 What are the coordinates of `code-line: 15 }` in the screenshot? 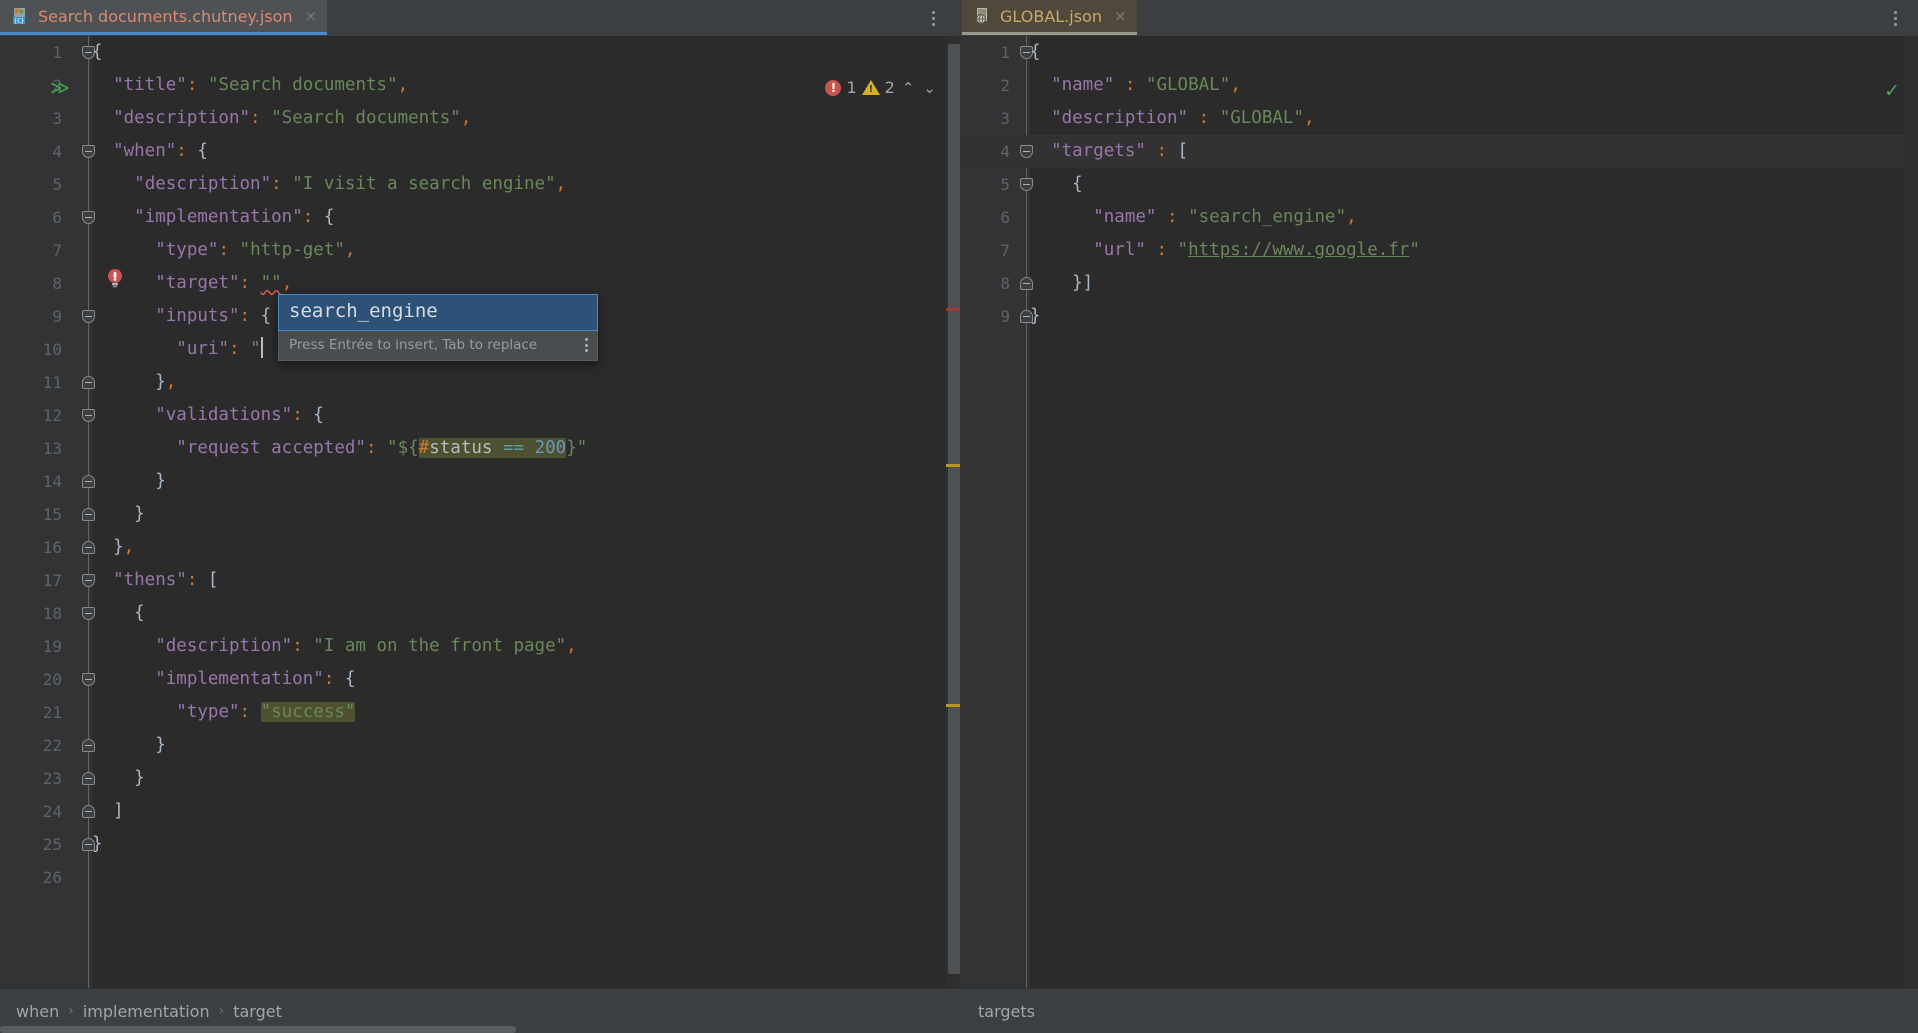 It's located at (480, 514).